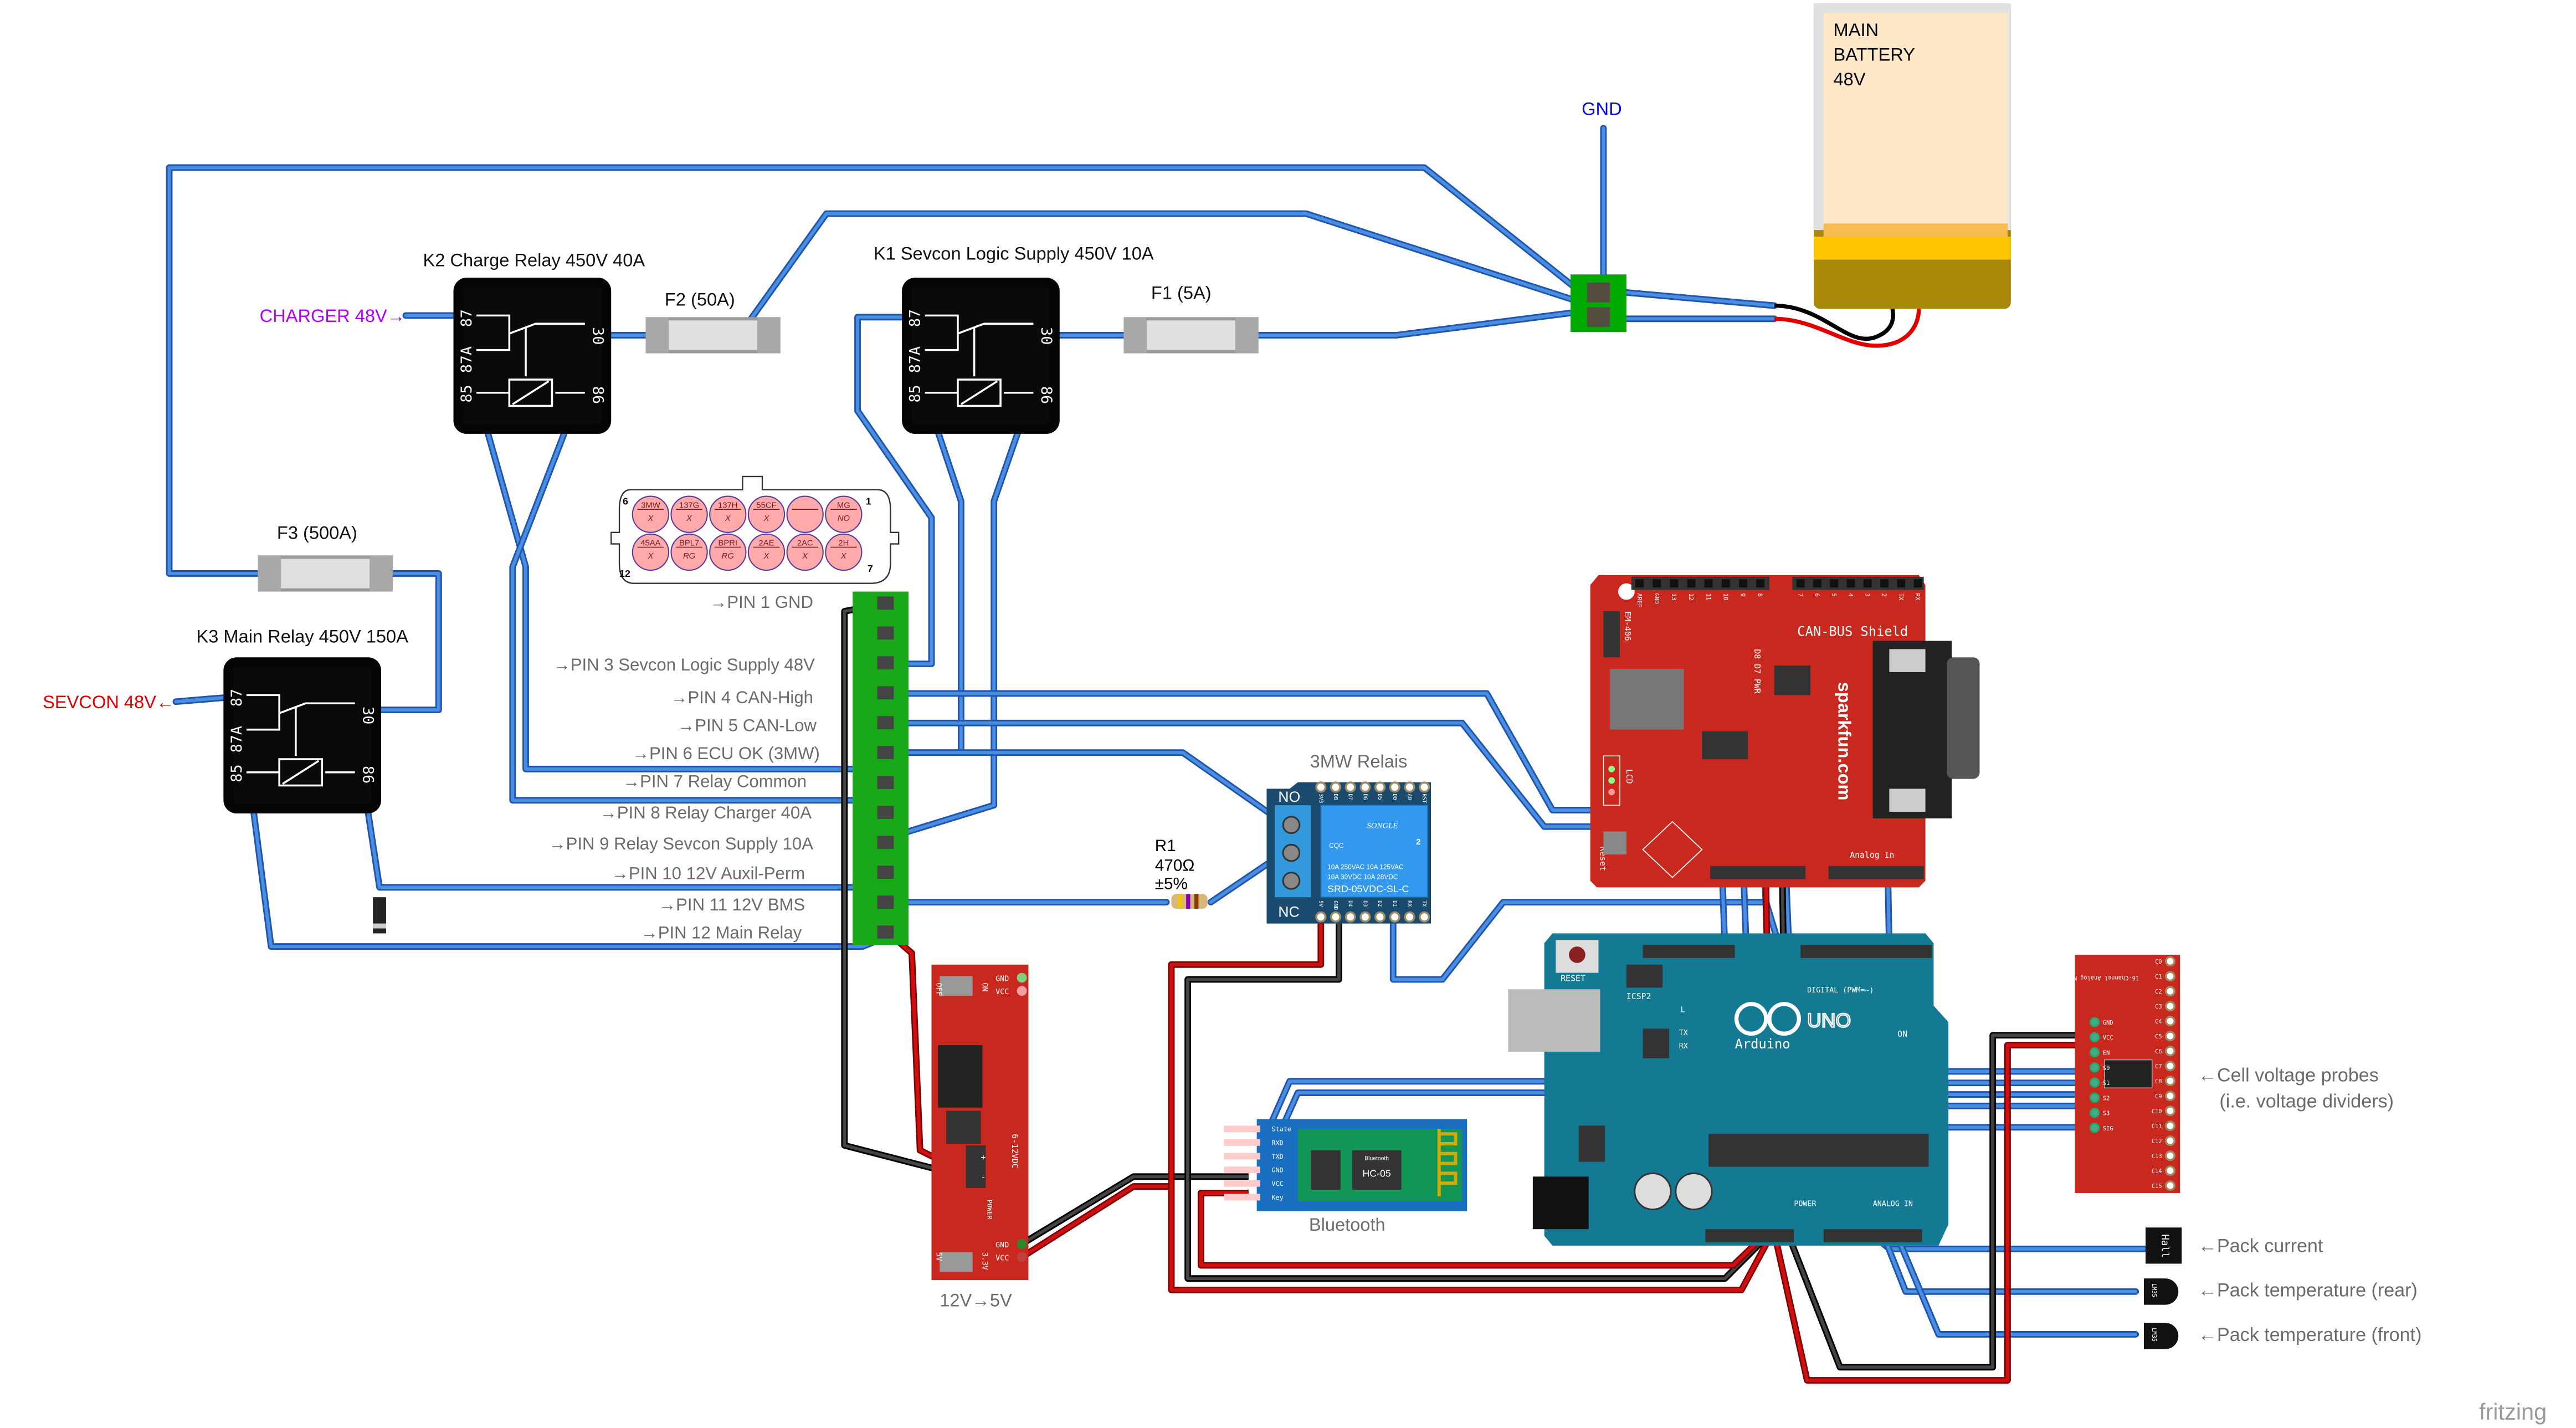 The width and height of the screenshot is (2576, 1428). Describe the element at coordinates (598, 336) in the screenshot. I see `pin-30: 30` at that location.